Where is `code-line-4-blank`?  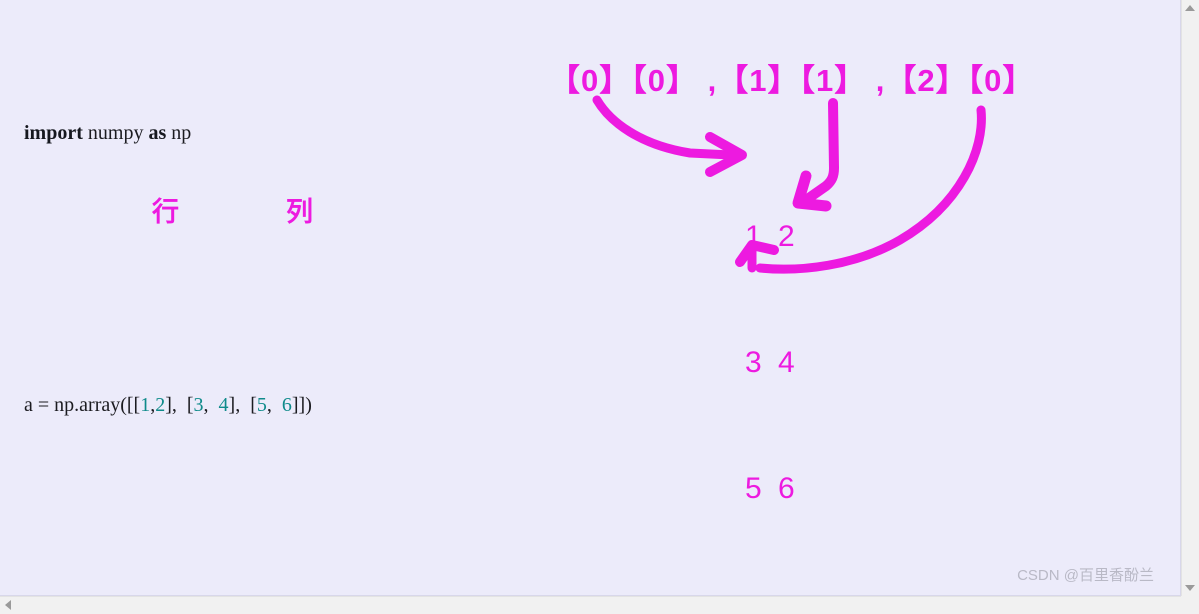 code-line-4-blank is located at coordinates (295, 541).